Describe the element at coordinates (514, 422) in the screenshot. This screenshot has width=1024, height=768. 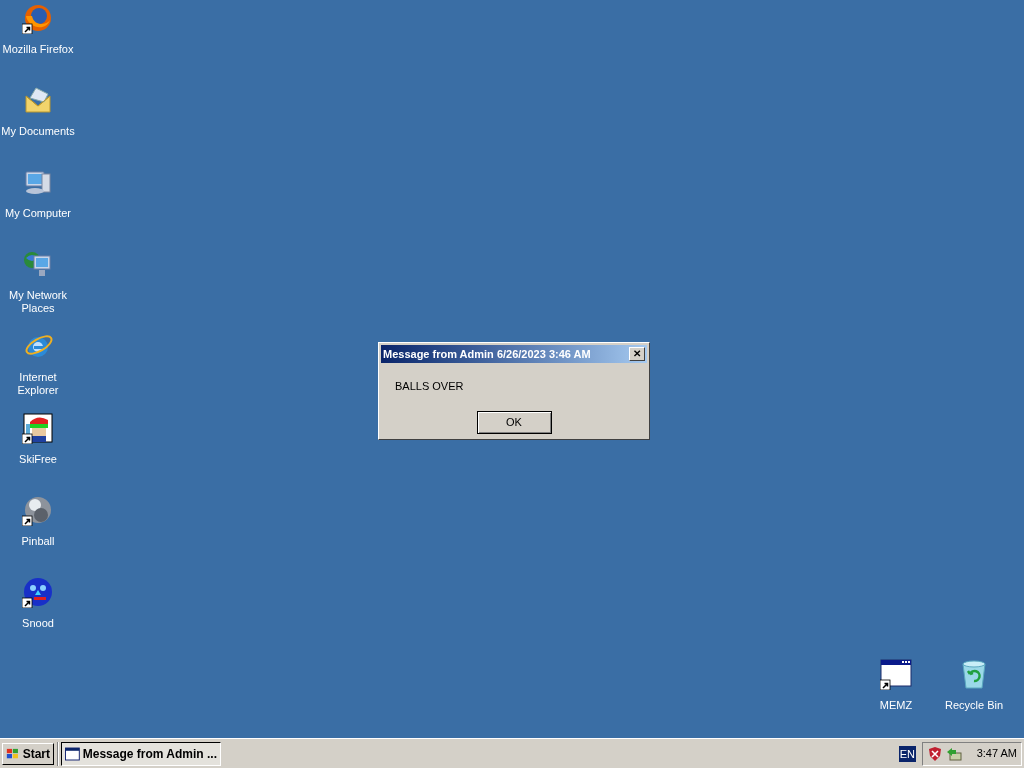
I see `ok-button: OK` at that location.